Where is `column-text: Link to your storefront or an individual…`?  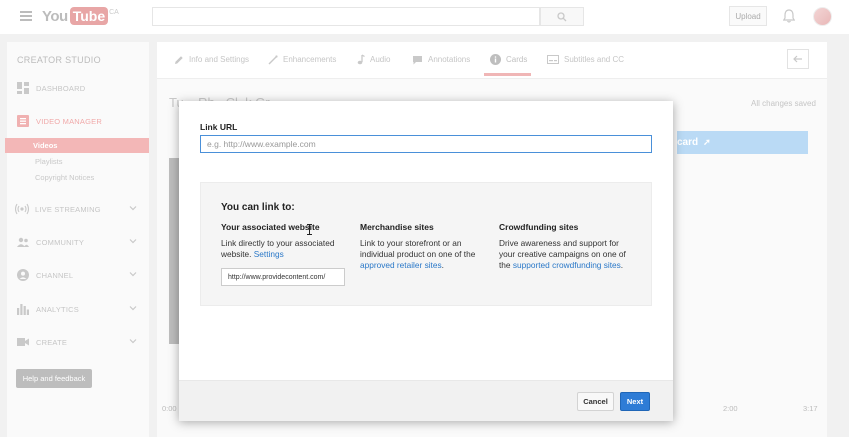
column-text: Link to your storefront or an individual… is located at coordinates (424, 254).